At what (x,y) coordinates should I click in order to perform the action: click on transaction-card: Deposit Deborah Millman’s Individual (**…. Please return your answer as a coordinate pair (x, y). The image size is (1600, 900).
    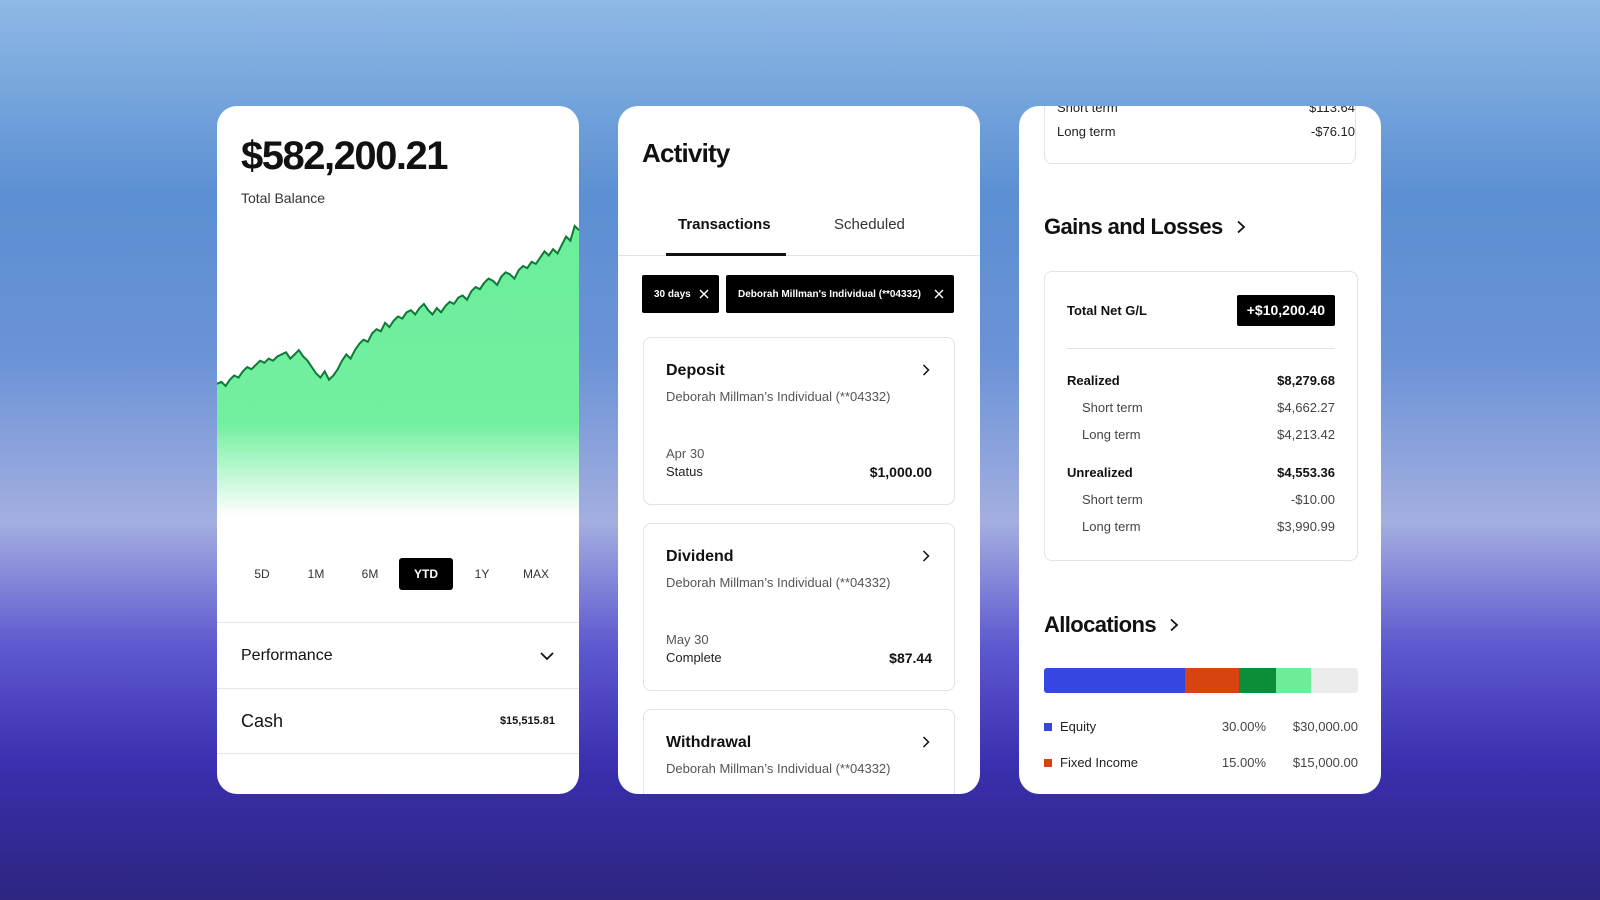
    Looking at the image, I should click on (799, 421).